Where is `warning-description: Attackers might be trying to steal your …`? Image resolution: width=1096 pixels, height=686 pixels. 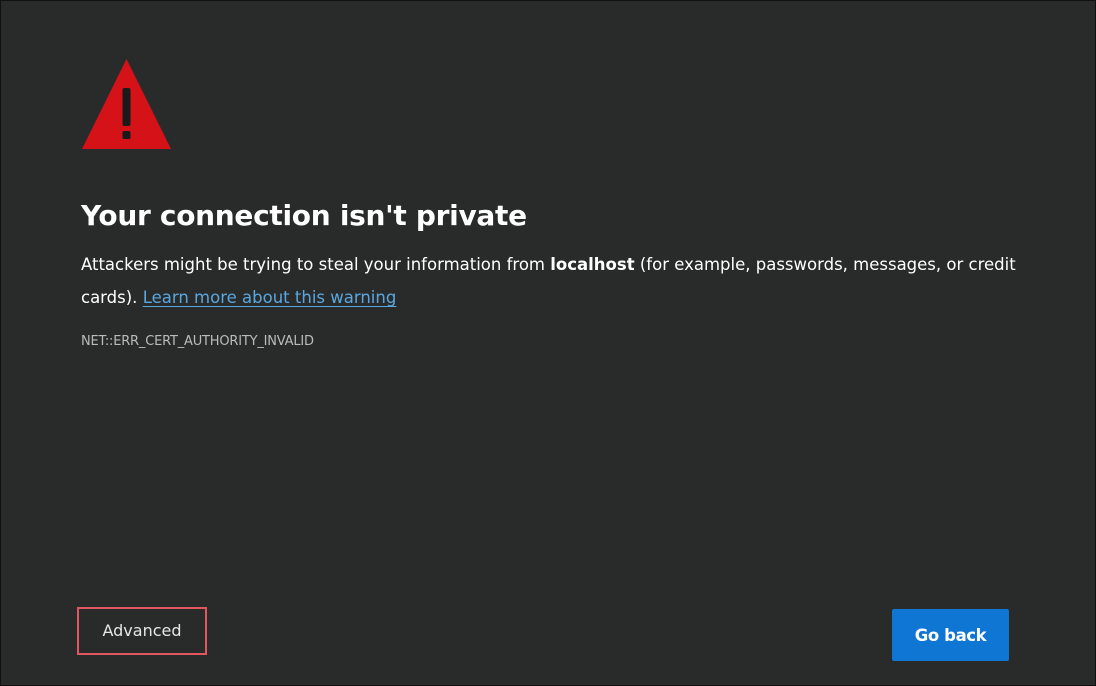 warning-description: Attackers might be trying to steal your … is located at coordinates (548, 281).